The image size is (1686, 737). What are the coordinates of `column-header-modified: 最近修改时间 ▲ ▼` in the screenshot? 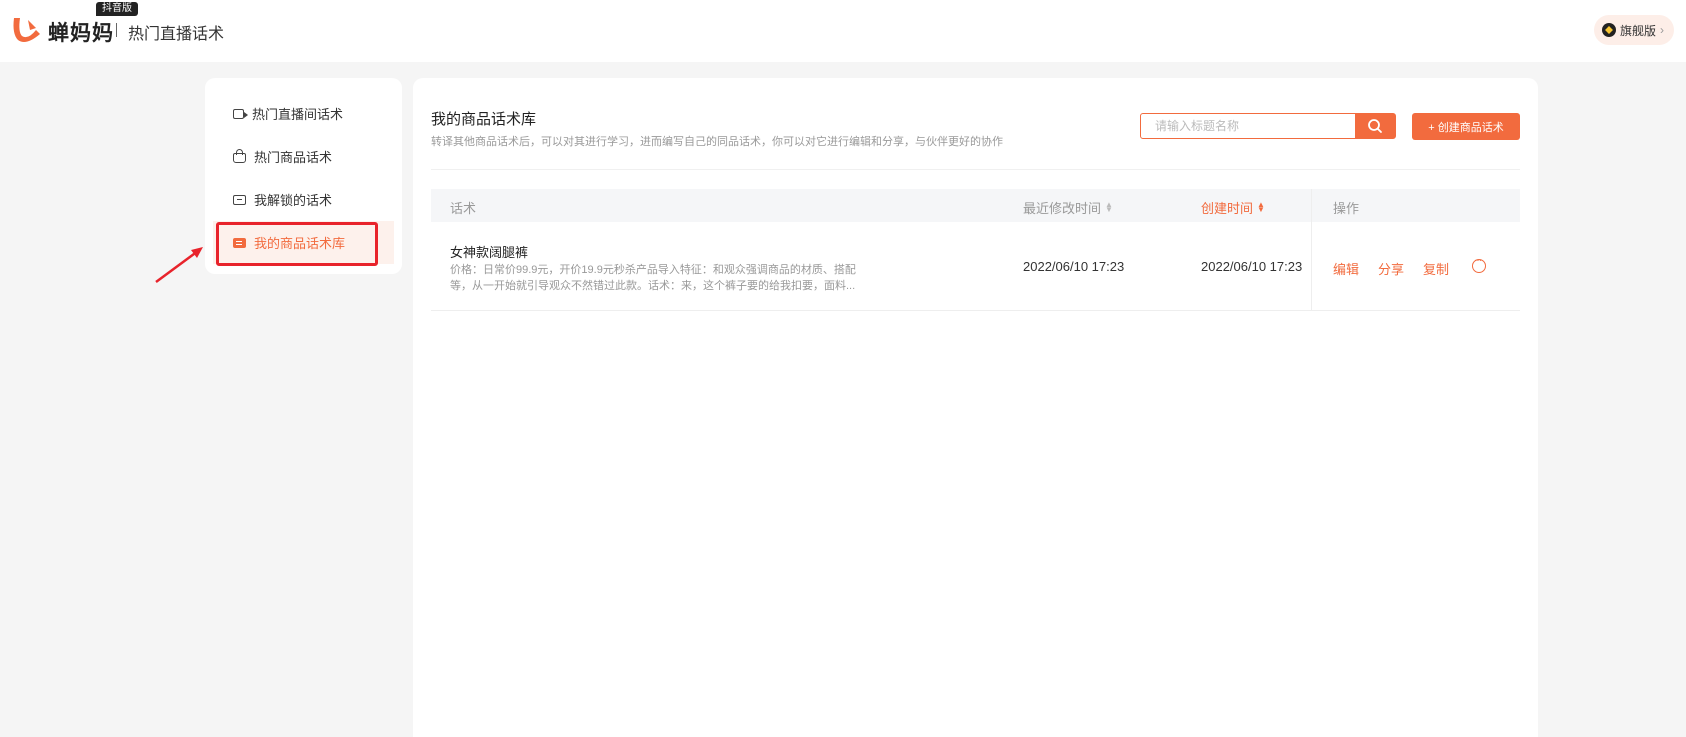 It's located at (1068, 207).